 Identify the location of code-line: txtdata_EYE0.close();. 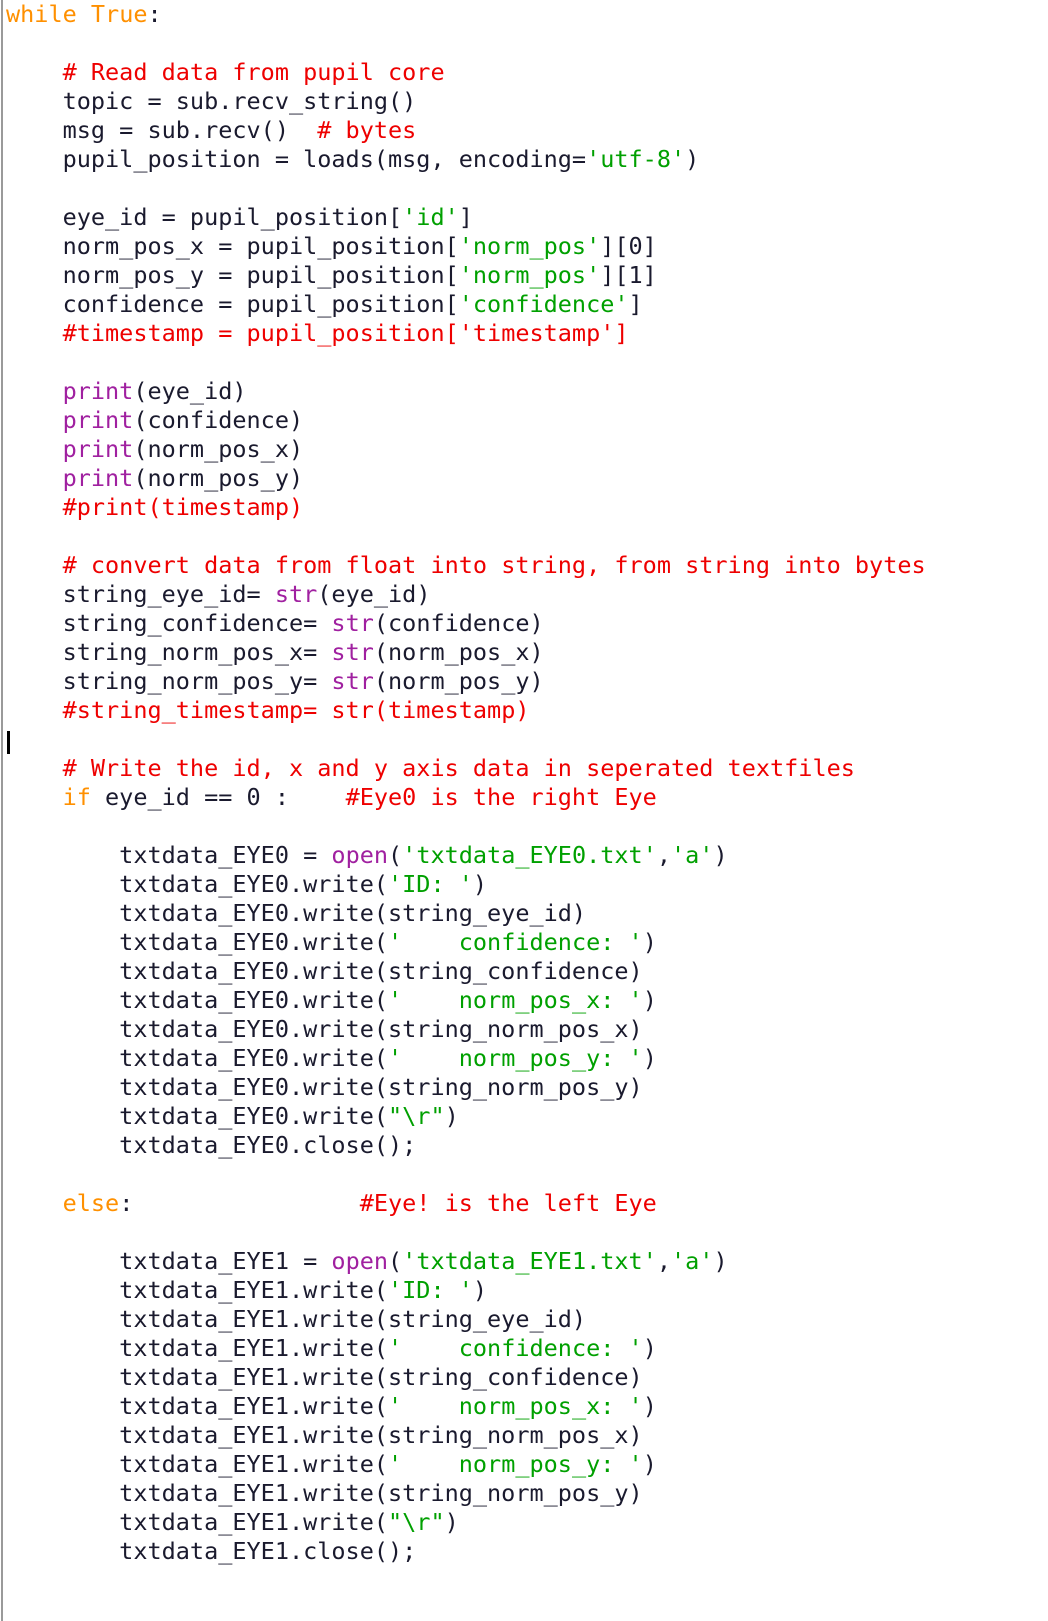
(524, 1145).